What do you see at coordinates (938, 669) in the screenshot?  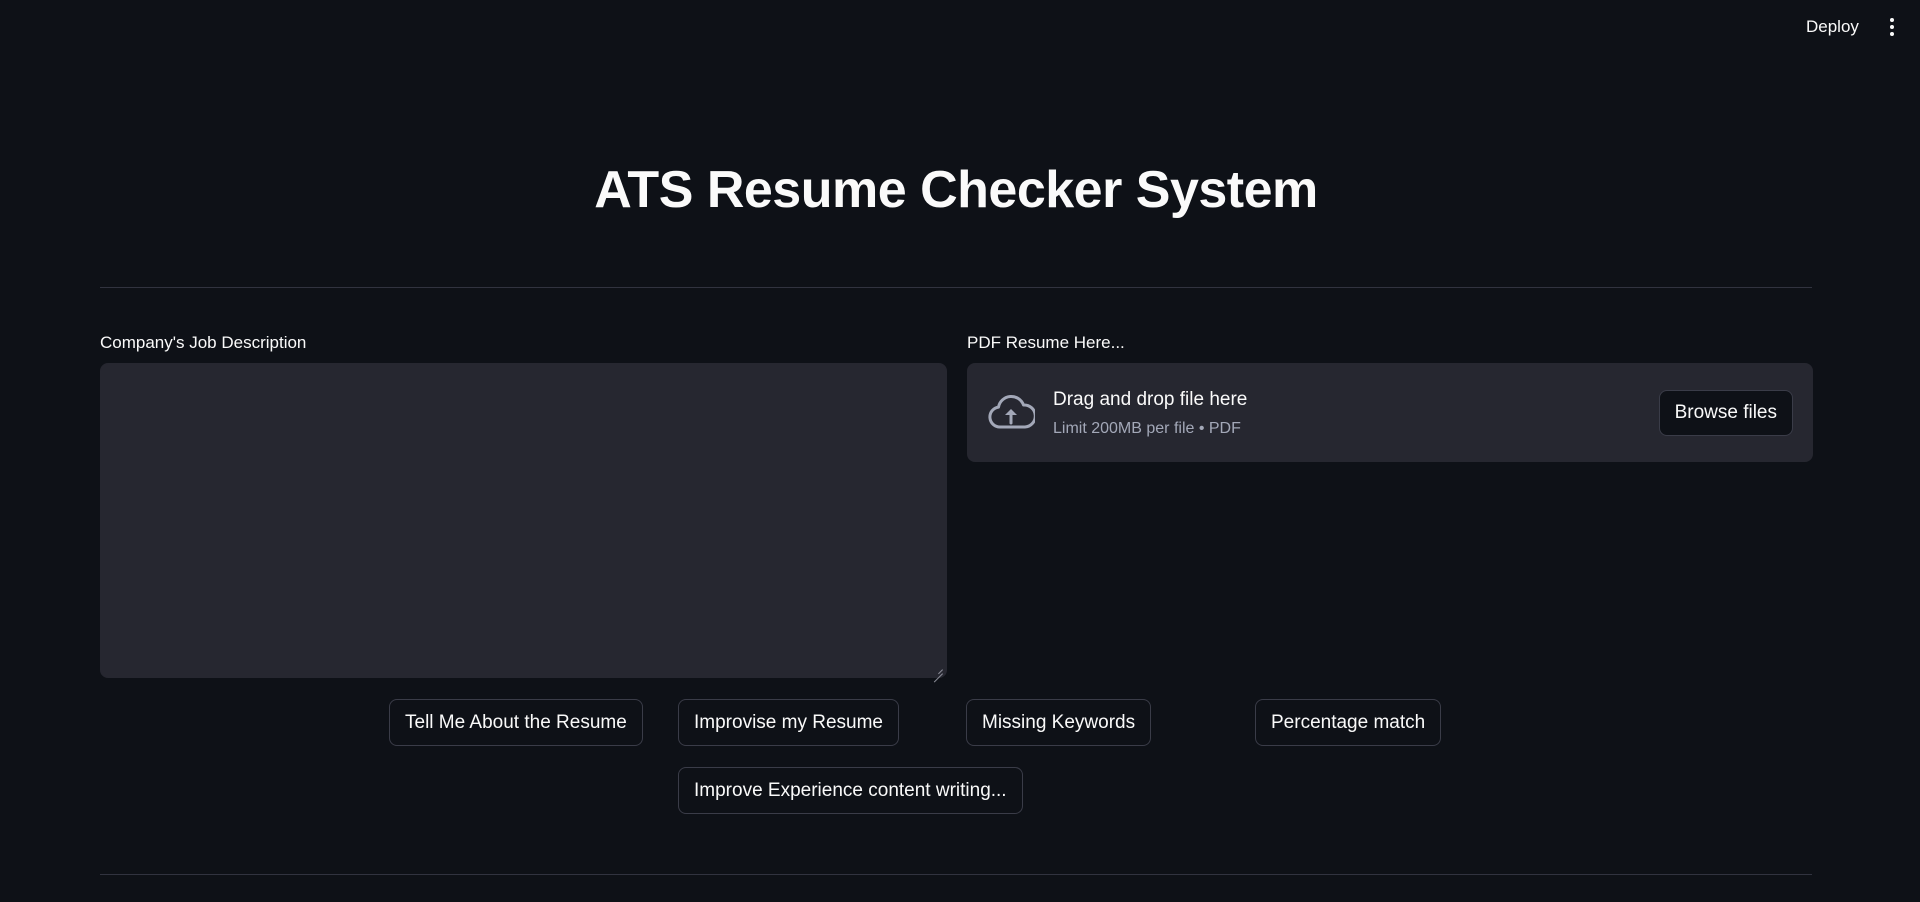 I see `resize-handle-icon` at bounding box center [938, 669].